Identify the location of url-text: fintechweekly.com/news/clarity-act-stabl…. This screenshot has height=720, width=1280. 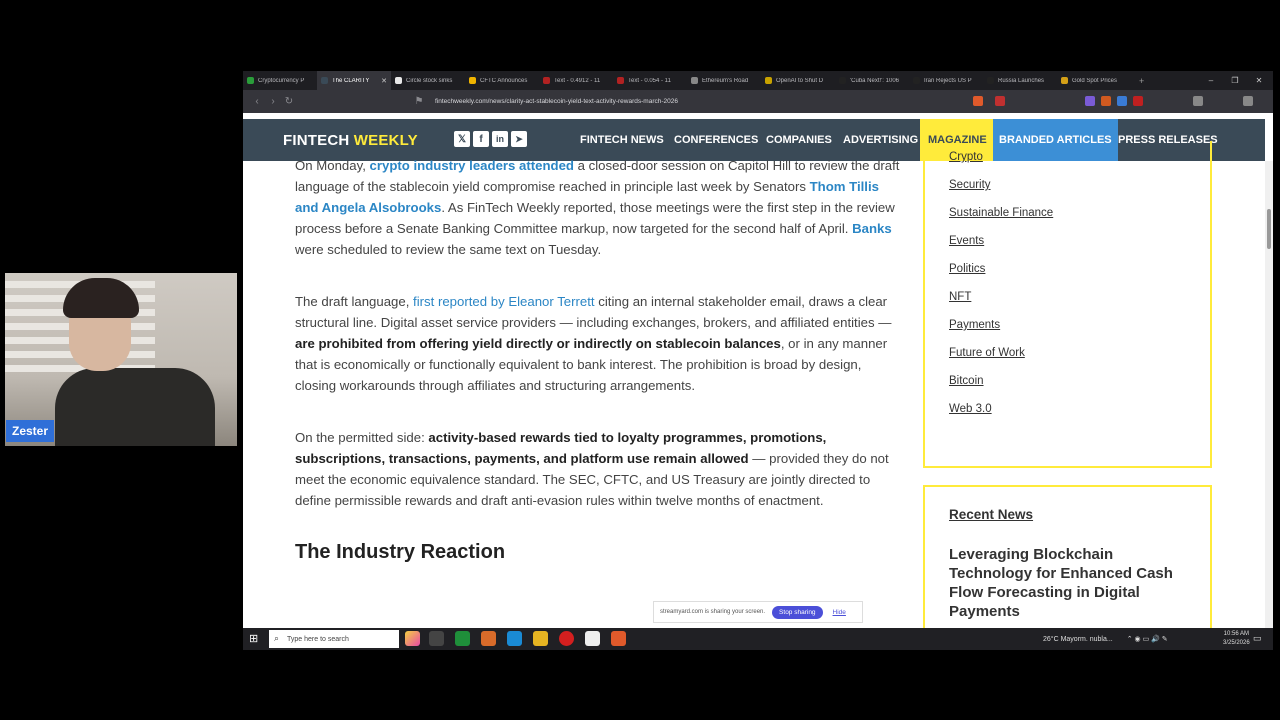
(556, 101).